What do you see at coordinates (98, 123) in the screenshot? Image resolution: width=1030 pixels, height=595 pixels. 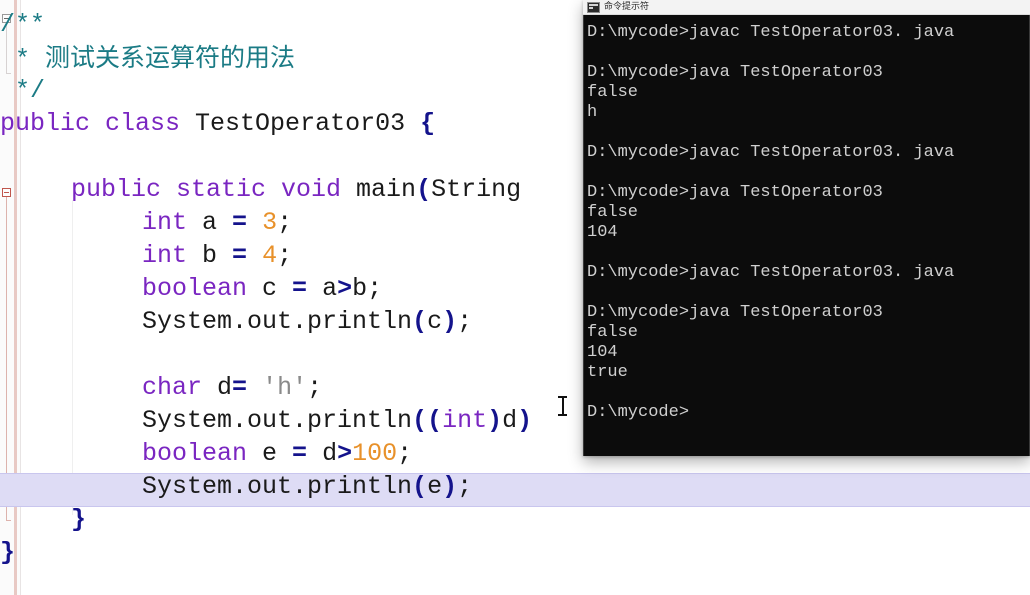 I see `code-token: public class` at bounding box center [98, 123].